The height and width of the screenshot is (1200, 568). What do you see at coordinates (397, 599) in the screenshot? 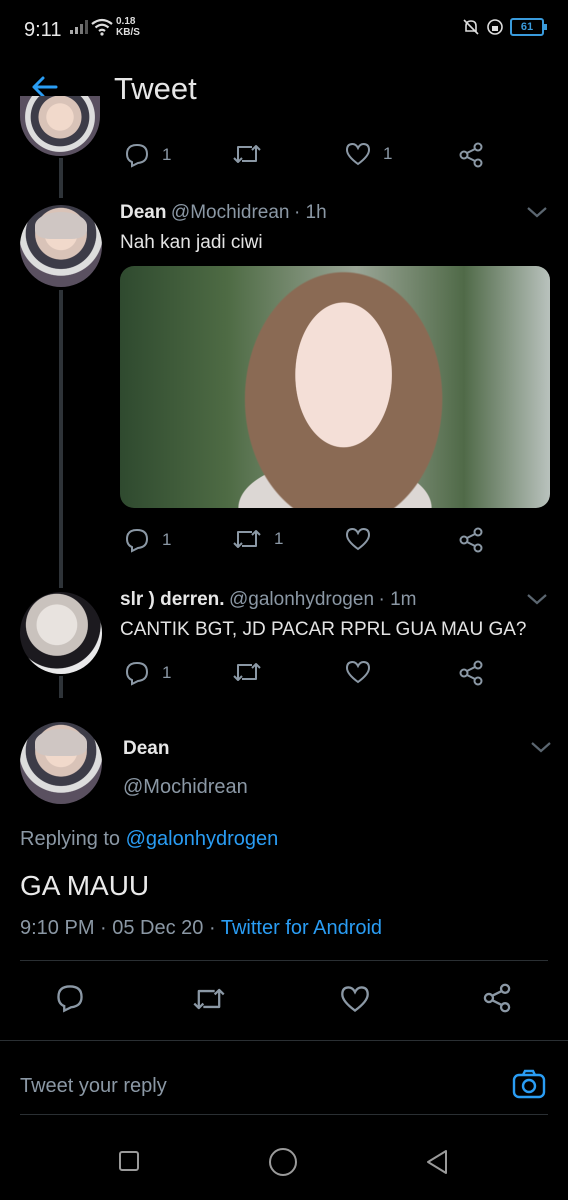
I see `tweet-time: · 1m` at bounding box center [397, 599].